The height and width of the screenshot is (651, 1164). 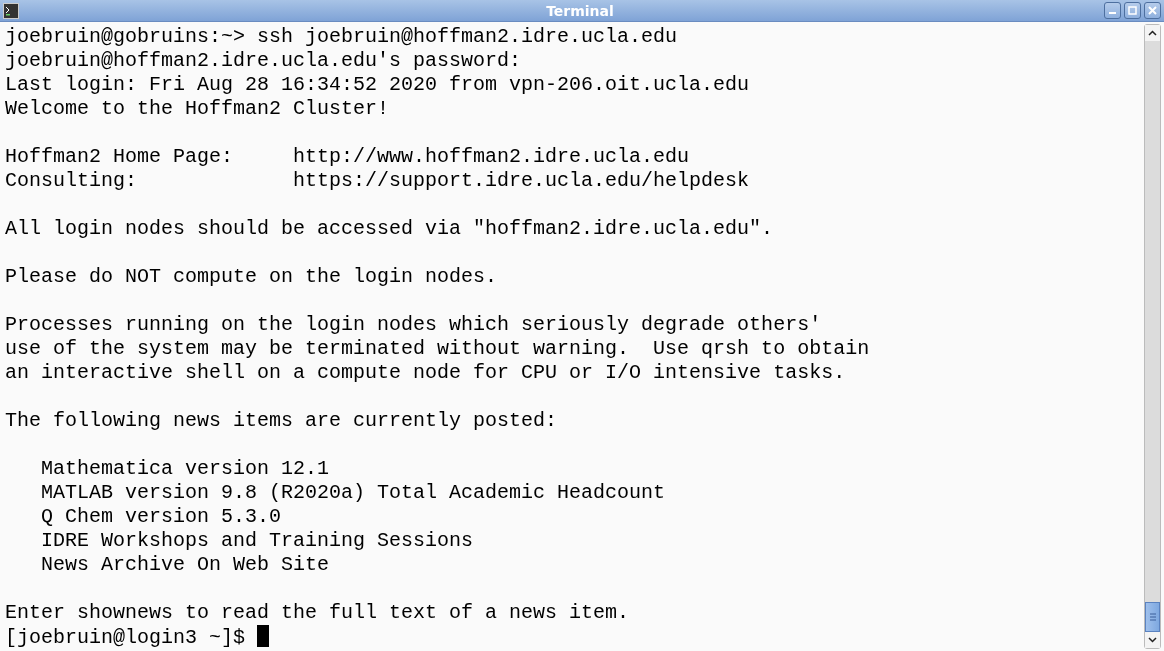 What do you see at coordinates (251, 276) in the screenshot?
I see `terminal-line: Please do NOT compute on the login nodes.` at bounding box center [251, 276].